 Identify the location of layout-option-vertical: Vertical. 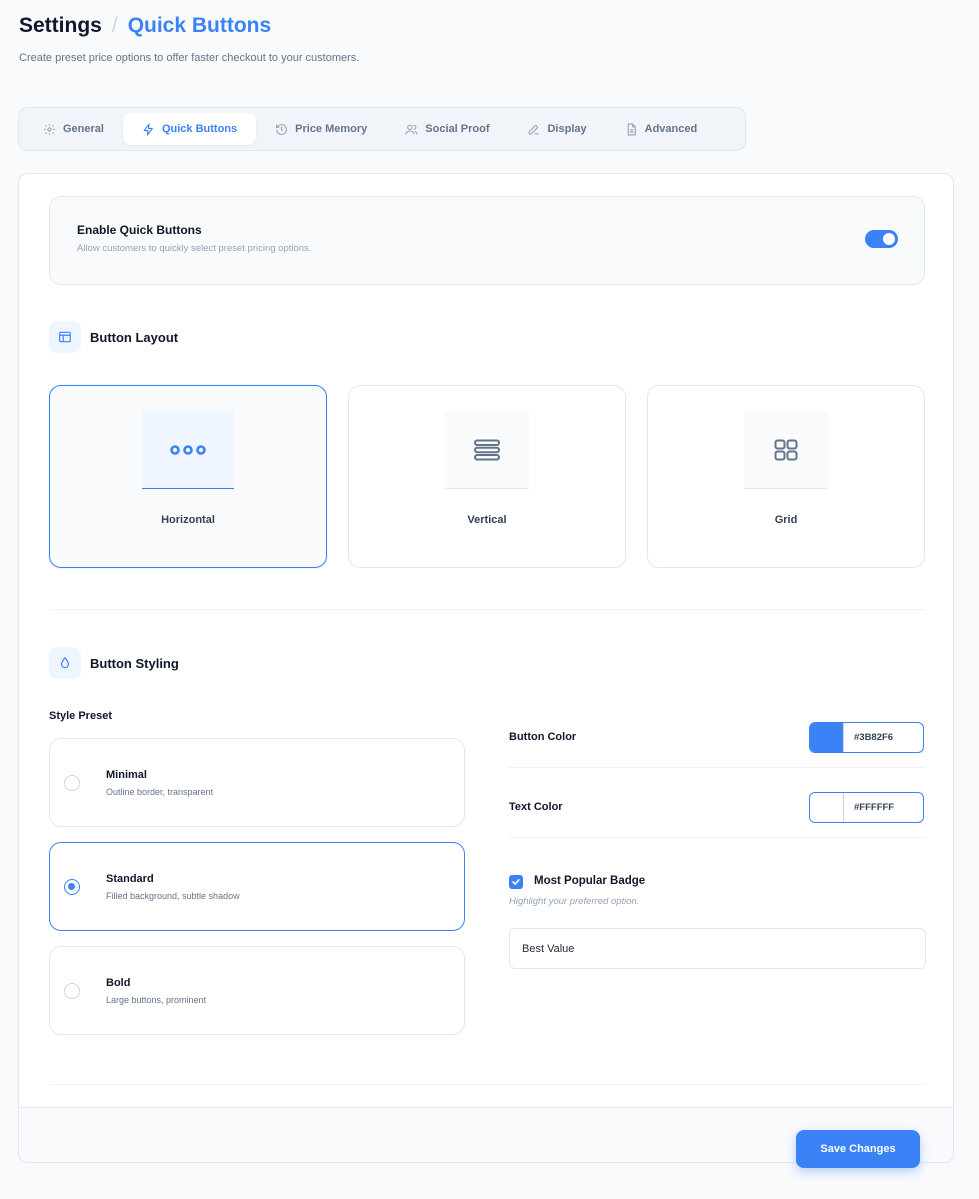
(487, 476).